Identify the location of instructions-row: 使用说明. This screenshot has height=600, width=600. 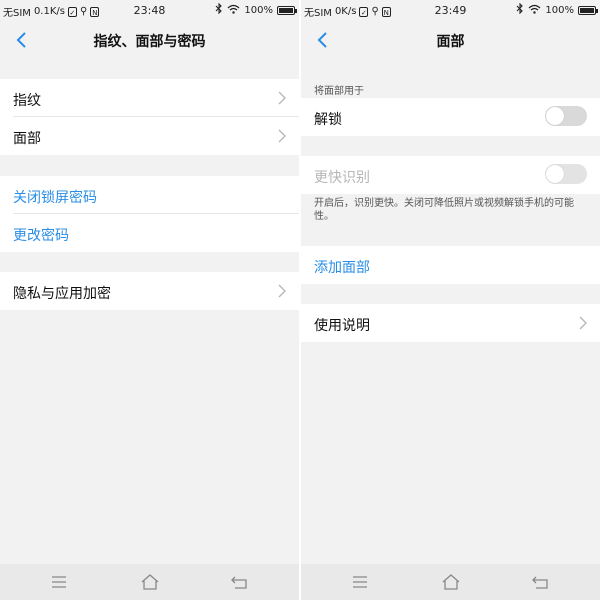
(450, 323).